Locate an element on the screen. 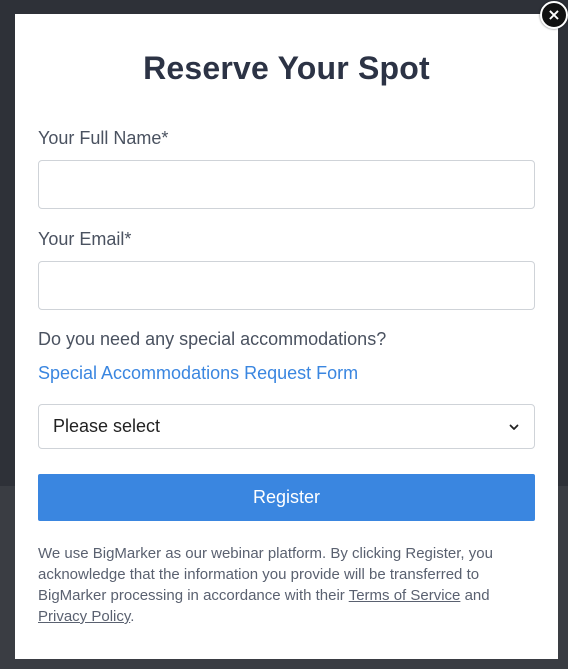 The height and width of the screenshot is (669, 568). select-value: Please select is located at coordinates (107, 426).